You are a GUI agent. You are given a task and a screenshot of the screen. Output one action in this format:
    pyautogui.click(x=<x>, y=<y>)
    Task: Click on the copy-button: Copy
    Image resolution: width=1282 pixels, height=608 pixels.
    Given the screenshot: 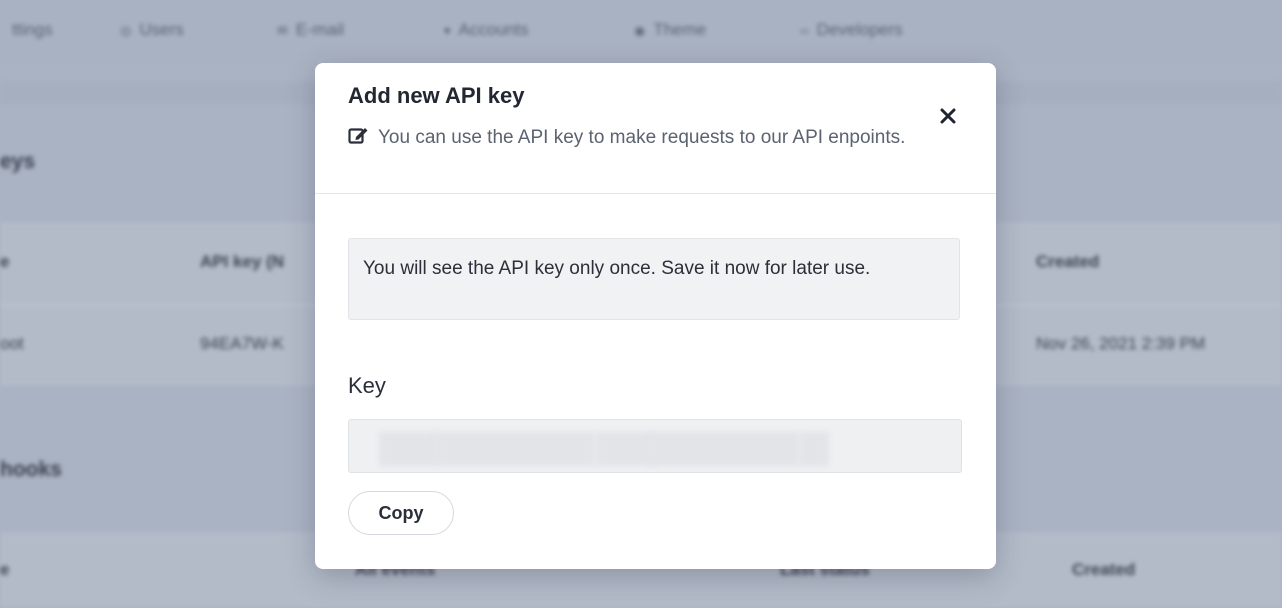 What is the action you would take?
    pyautogui.click(x=401, y=513)
    